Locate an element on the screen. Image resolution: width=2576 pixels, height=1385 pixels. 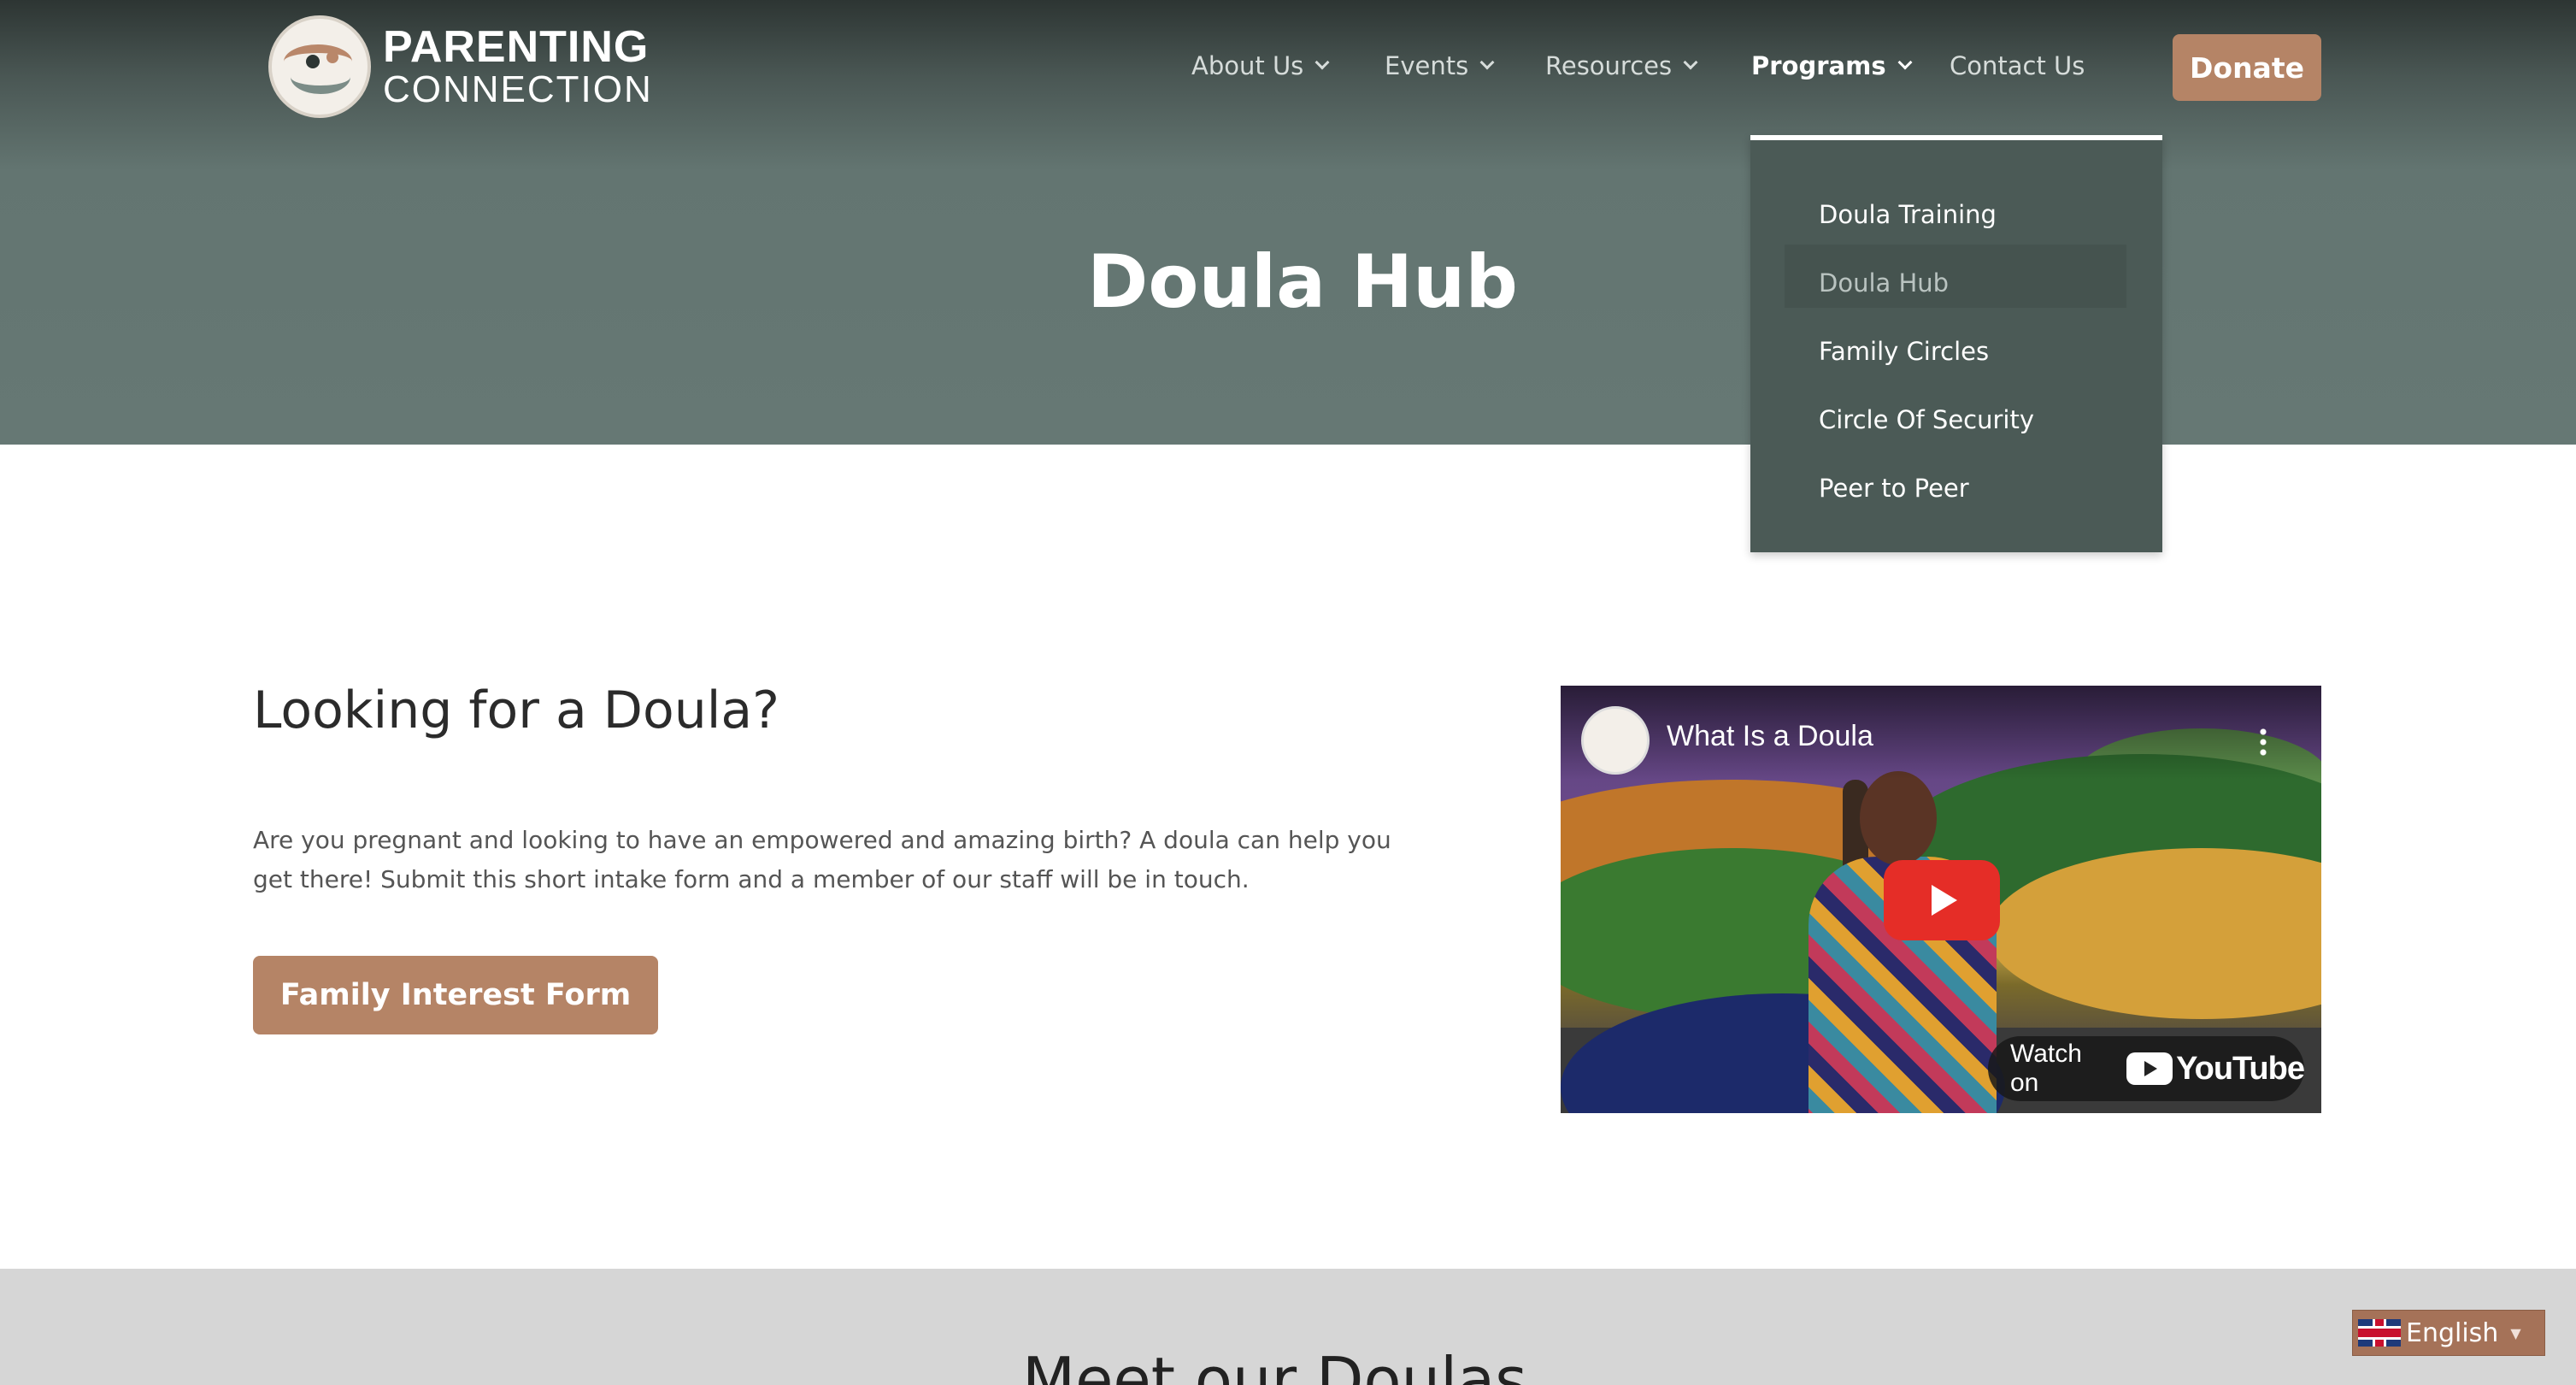
meet-doulas-section: Meet our Doulas is located at coordinates (1288, 1327).